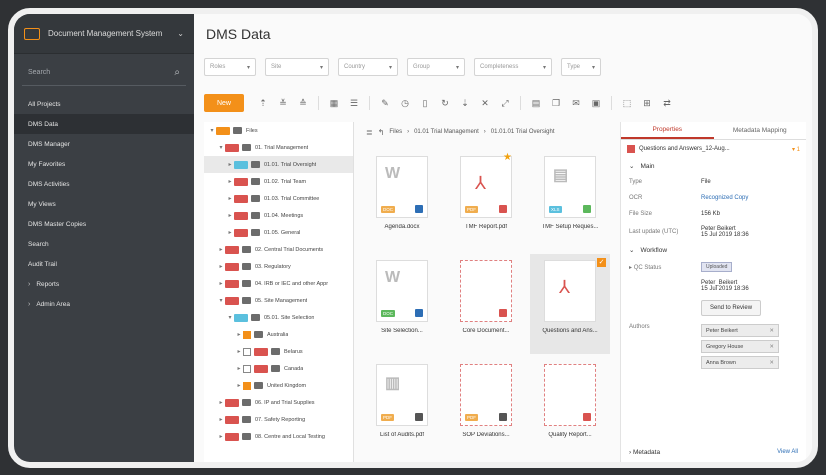 This screenshot has height=475, width=826. Describe the element at coordinates (278, 181) in the screenshot. I see `tree-node: ▸ 01.02. Trial Team` at that location.